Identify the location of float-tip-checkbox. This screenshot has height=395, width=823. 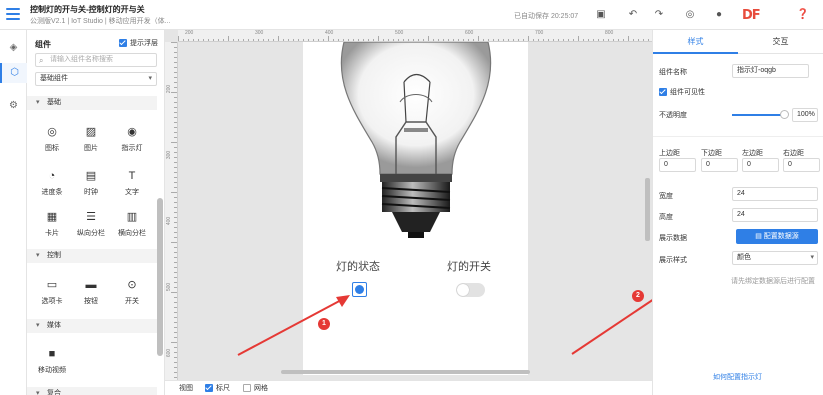
(123, 43).